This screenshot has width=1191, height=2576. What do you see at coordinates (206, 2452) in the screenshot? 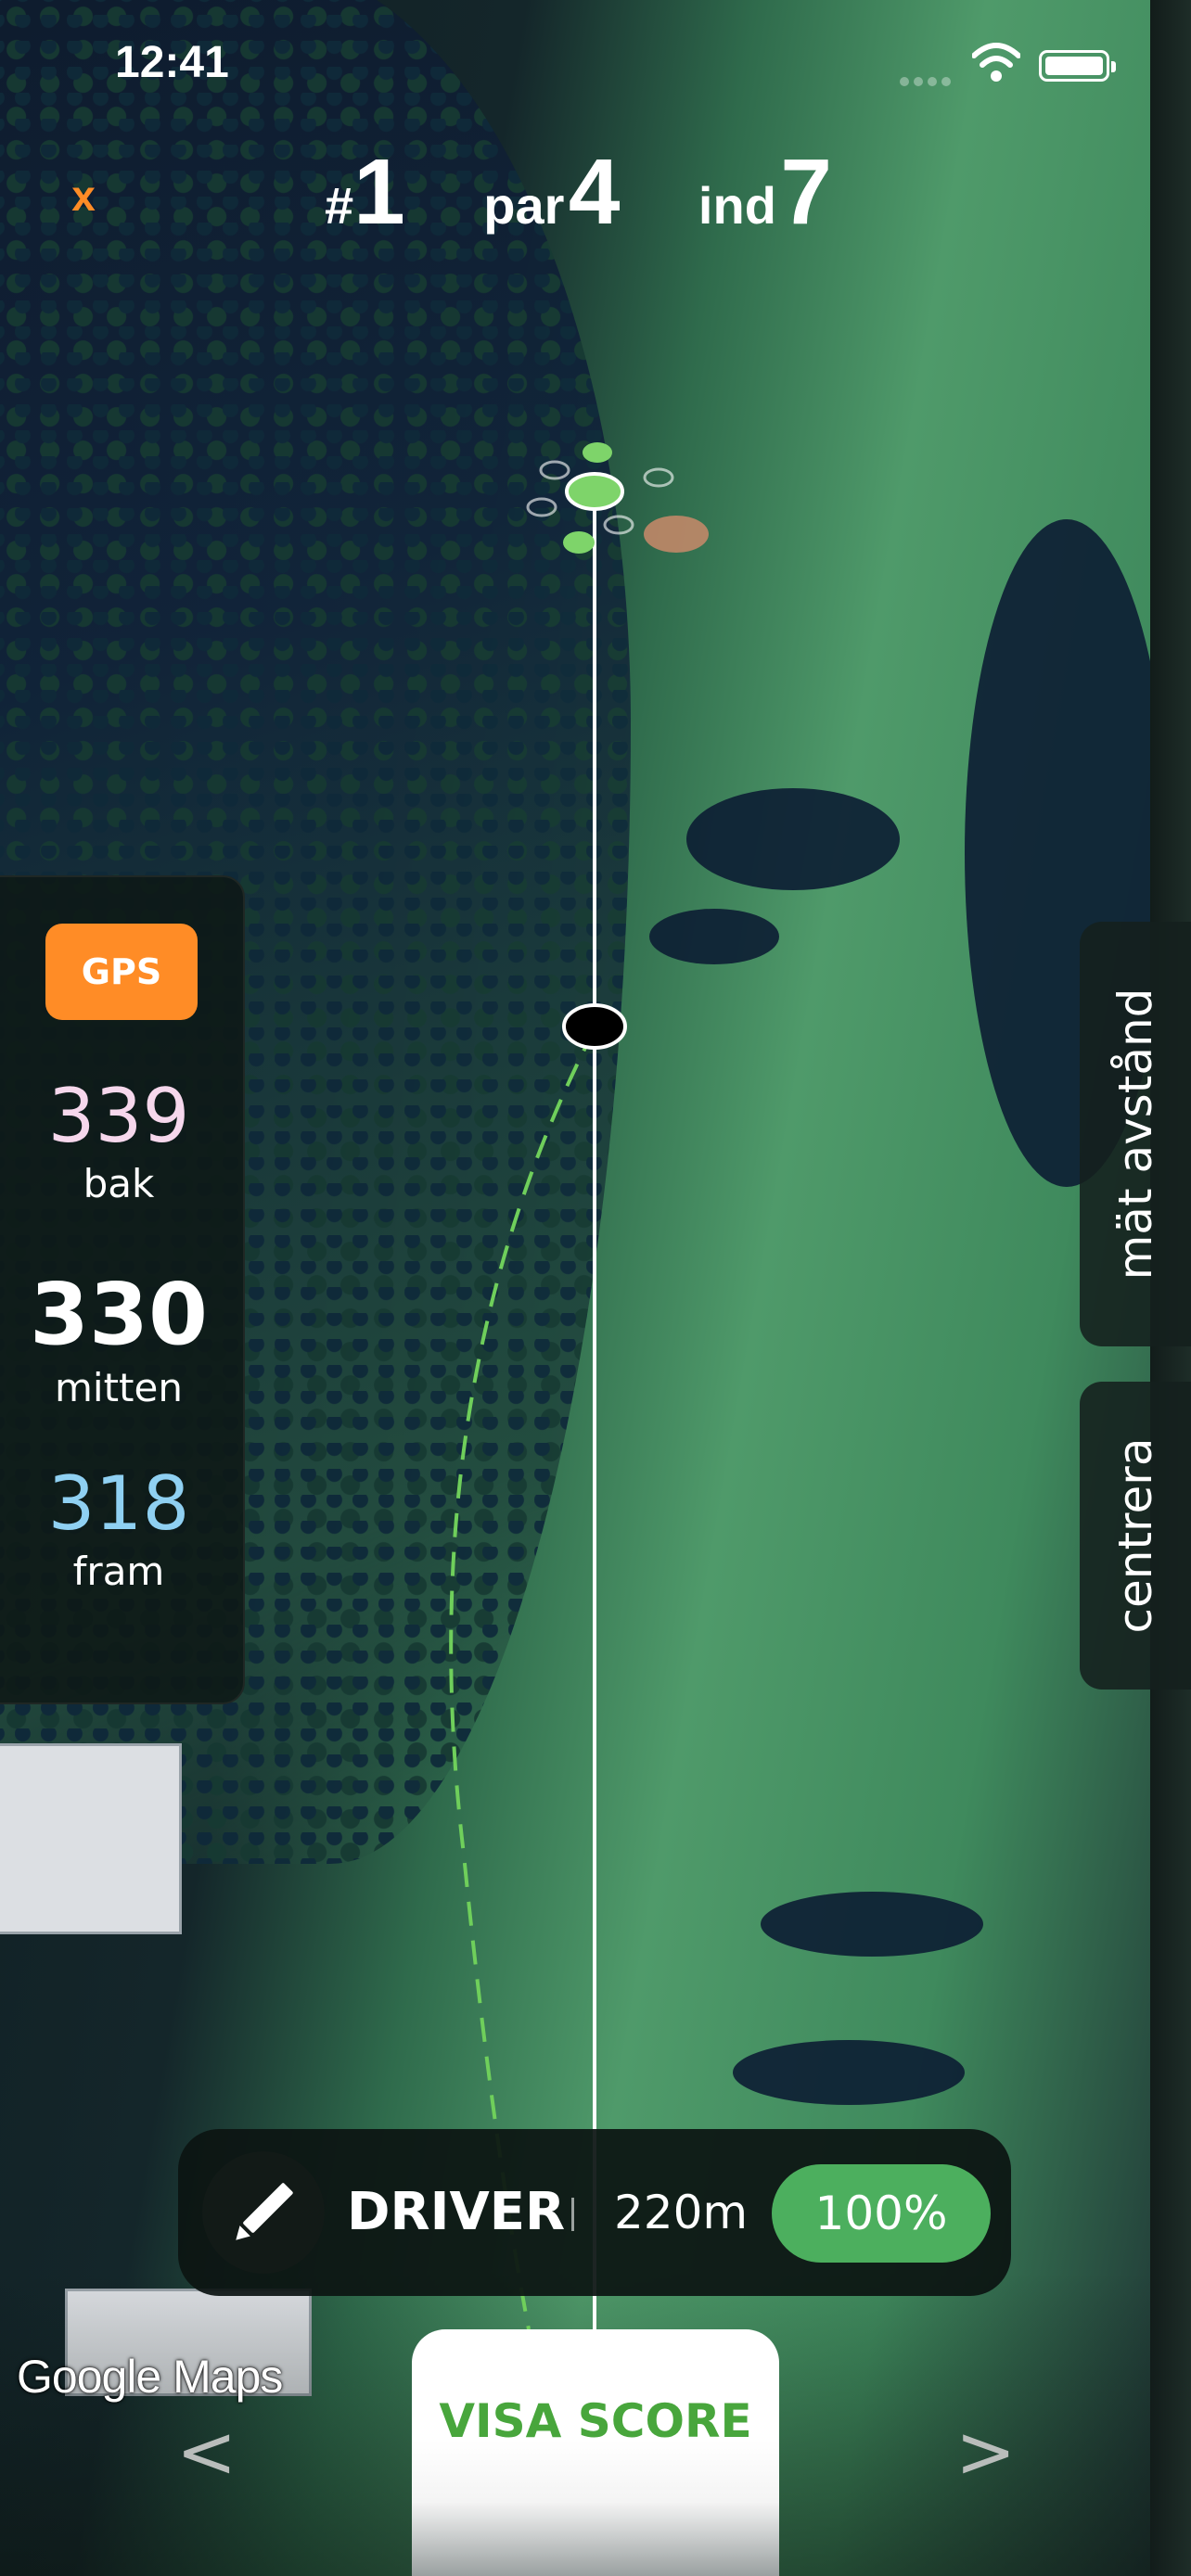
I see `previous-hole-button: <` at bounding box center [206, 2452].